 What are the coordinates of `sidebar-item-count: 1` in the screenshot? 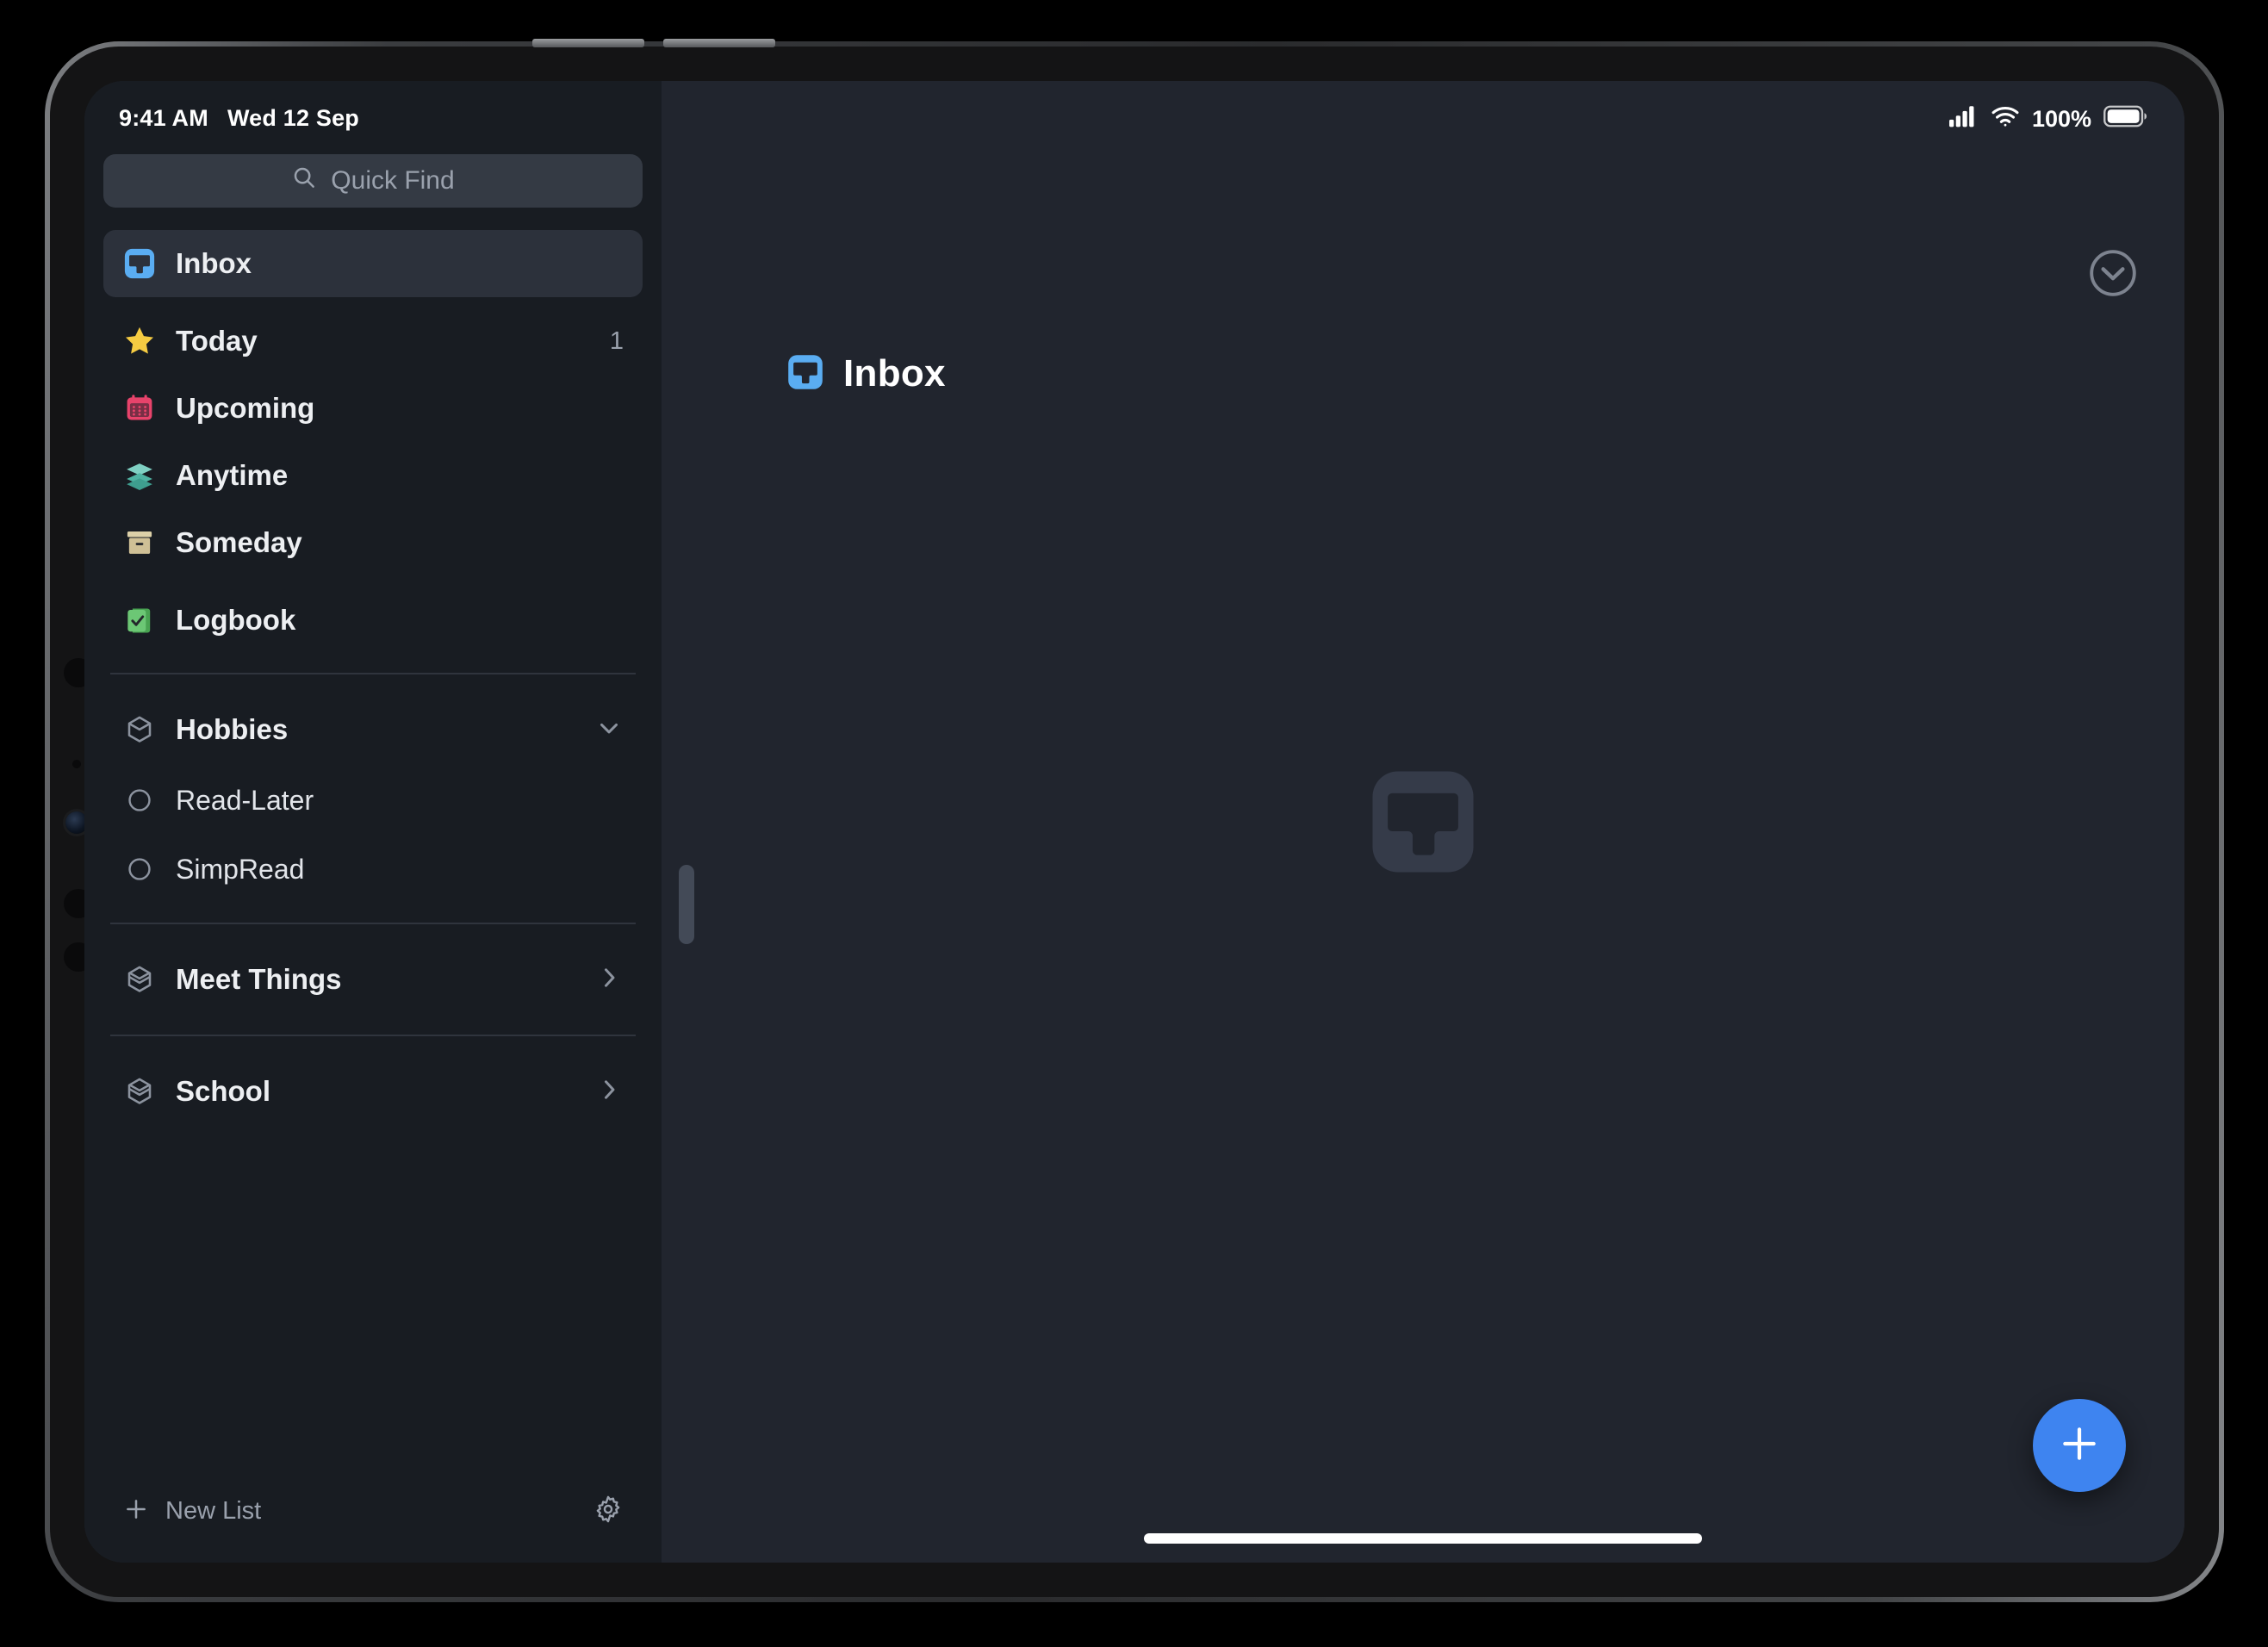 It's located at (616, 340).